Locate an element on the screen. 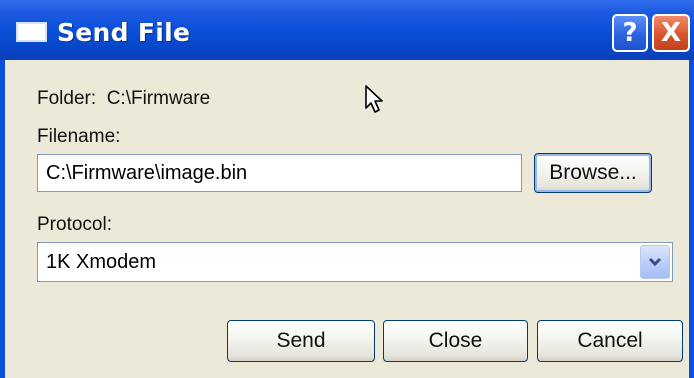  cancel-button: Cancel is located at coordinates (610, 341).